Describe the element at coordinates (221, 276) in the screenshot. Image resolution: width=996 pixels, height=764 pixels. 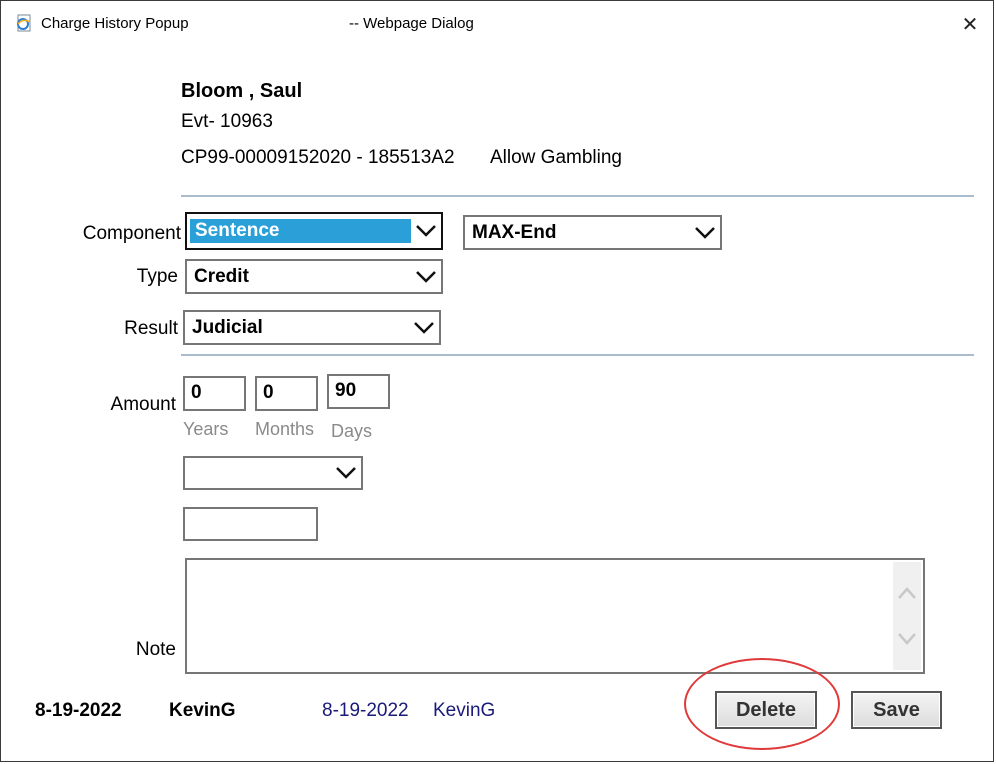
I see `type-selected-value: Credit` at that location.